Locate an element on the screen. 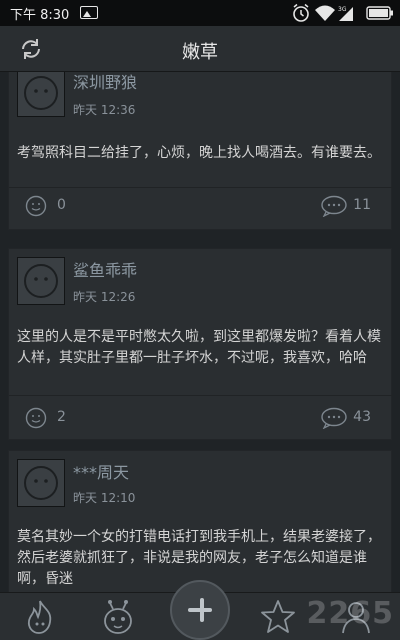 Image resolution: width=400 pixels, height=640 pixels. page-title: 嫩草 is located at coordinates (200, 52).